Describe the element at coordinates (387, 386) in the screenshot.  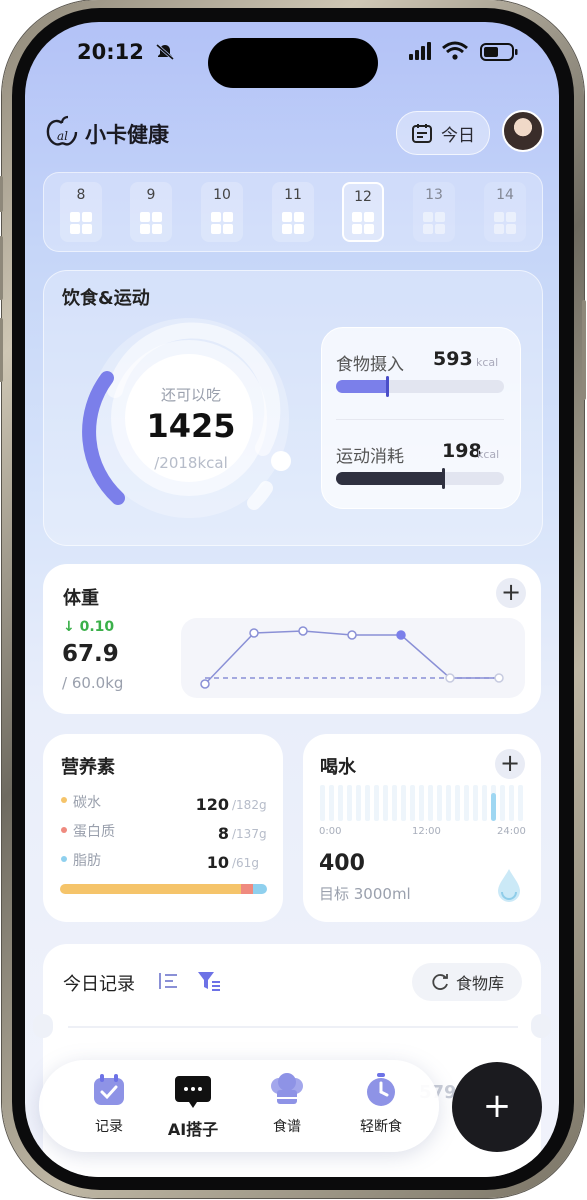
I see `intake-bar-marker` at that location.